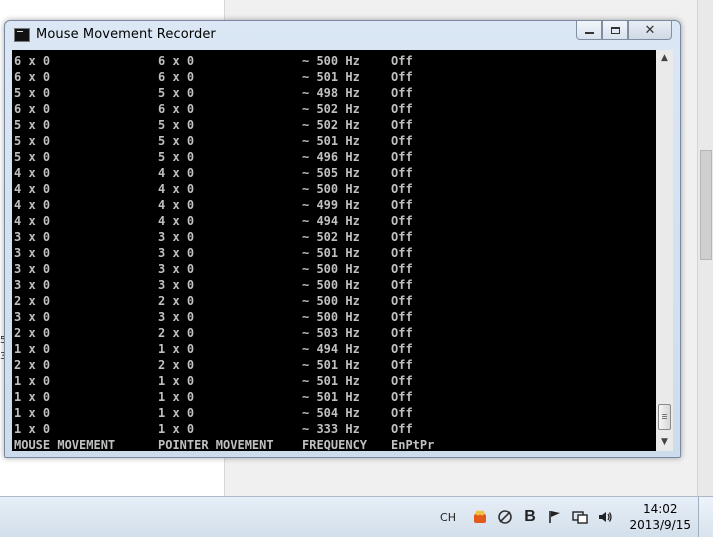  I want to click on title-bar: Mouse Movement Recorder ✕, so click(342, 35).